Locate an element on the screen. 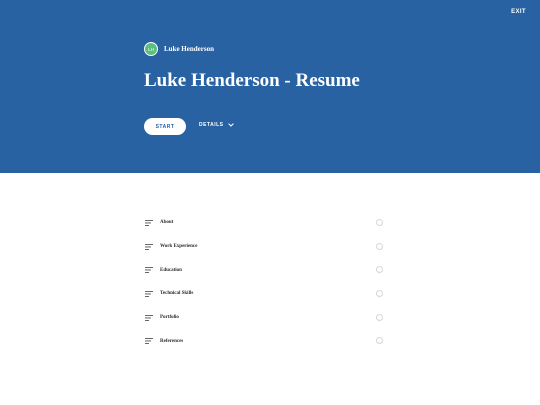  lesson-item-about: About is located at coordinates (265, 223).